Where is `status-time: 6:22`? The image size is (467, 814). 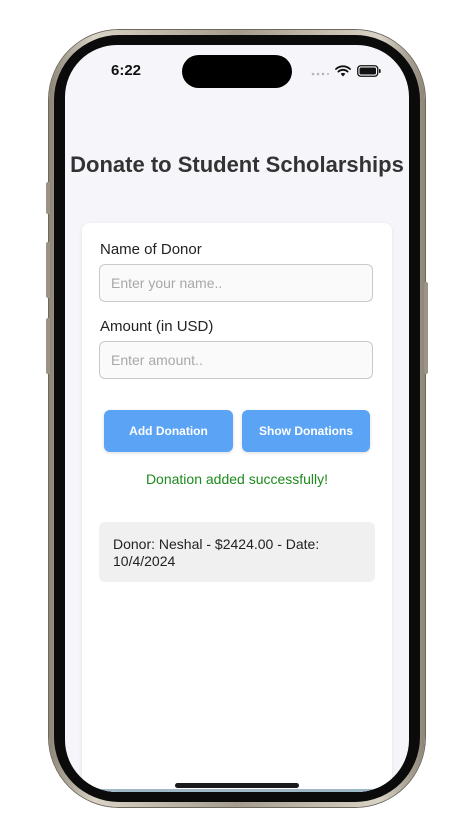 status-time: 6:22 is located at coordinates (126, 70).